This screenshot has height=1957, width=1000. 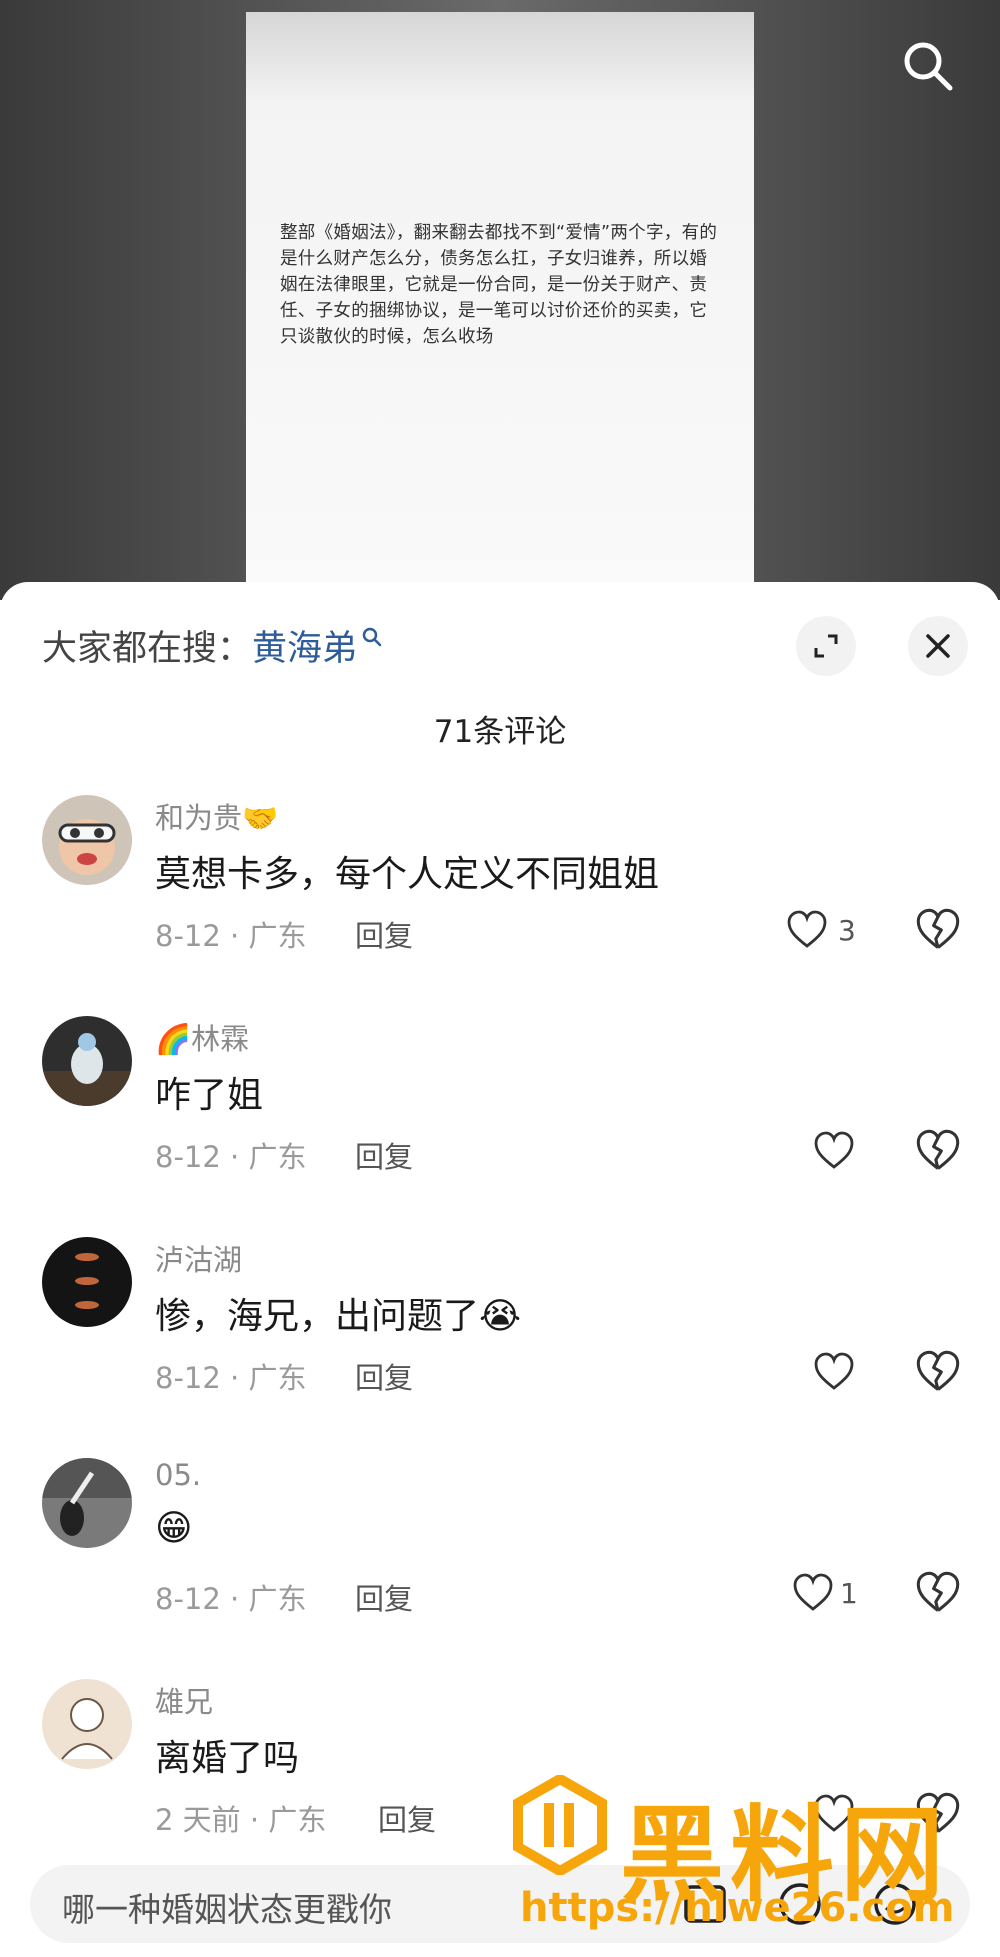 I want to click on comment-author: 🌈林霖, so click(x=202, y=1037).